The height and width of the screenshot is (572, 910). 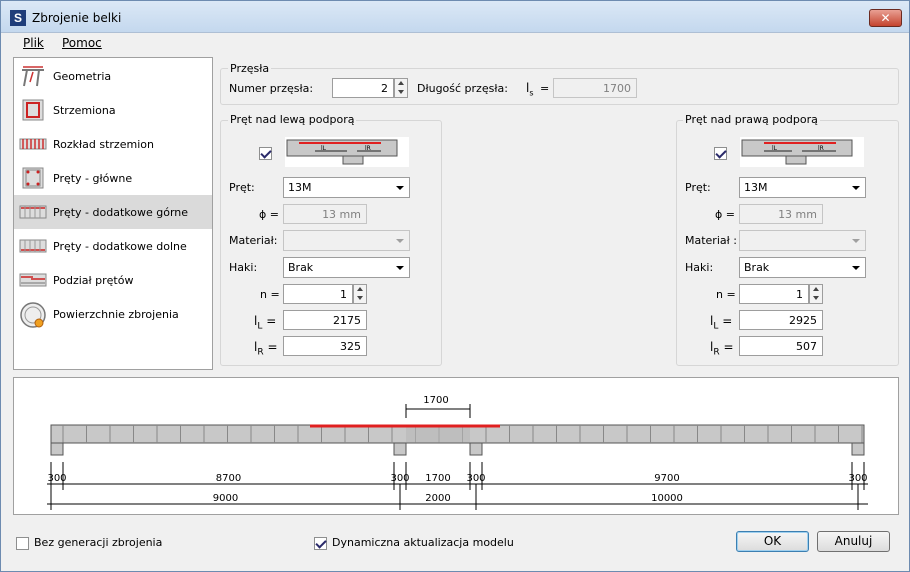 I want to click on nav-item-stirrup-distribution: Rozkład strzemion, so click(x=113, y=144).